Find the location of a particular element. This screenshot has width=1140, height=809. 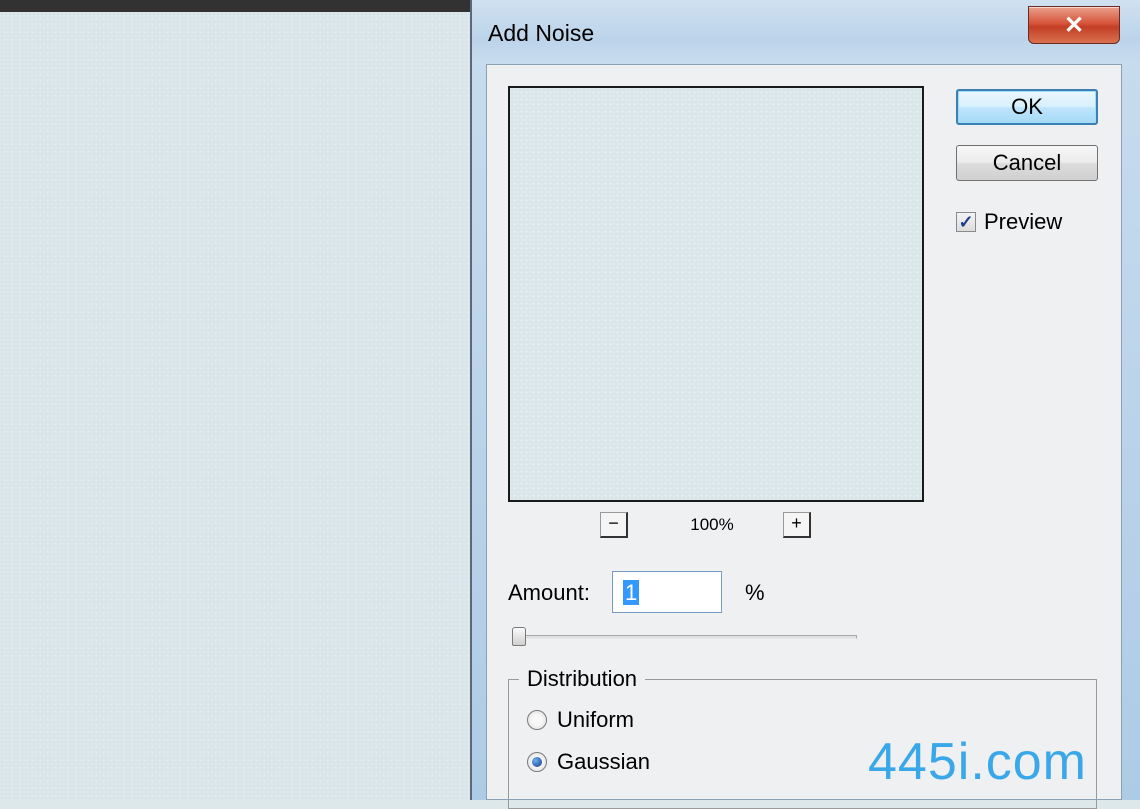

amount-label: Amount: is located at coordinates (549, 592).